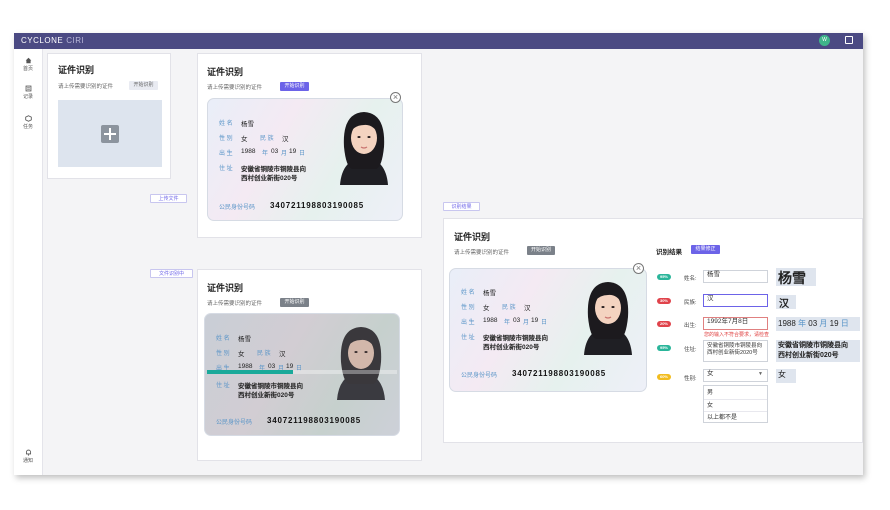  I want to click on id-day-unit: 日, so click(302, 154).